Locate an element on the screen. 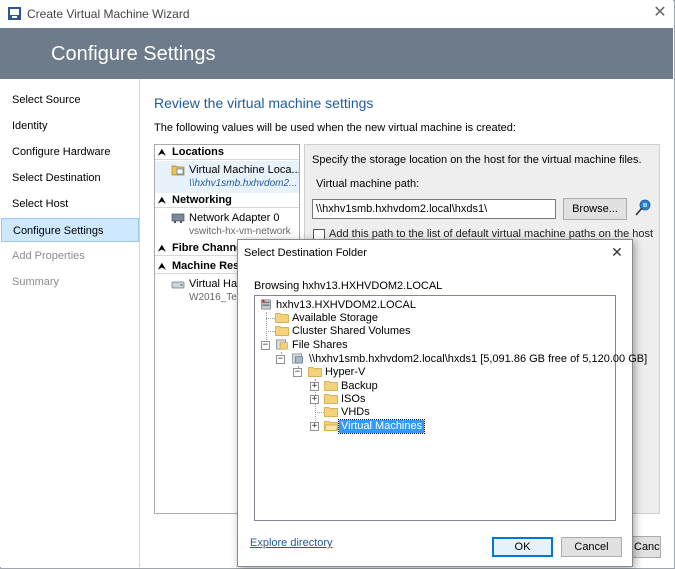  tree-node-host: hxhv13.HXHVDOM2.LOCAL is located at coordinates (346, 305).